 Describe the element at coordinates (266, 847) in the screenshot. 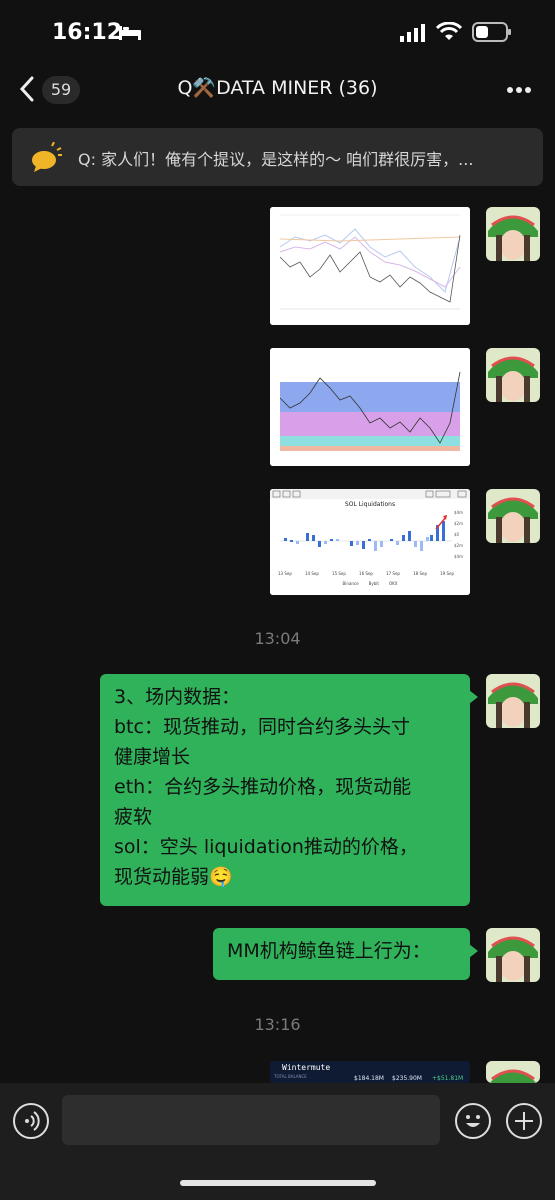

I see `message-line: sol：空头 liquidation推动的价格，` at that location.